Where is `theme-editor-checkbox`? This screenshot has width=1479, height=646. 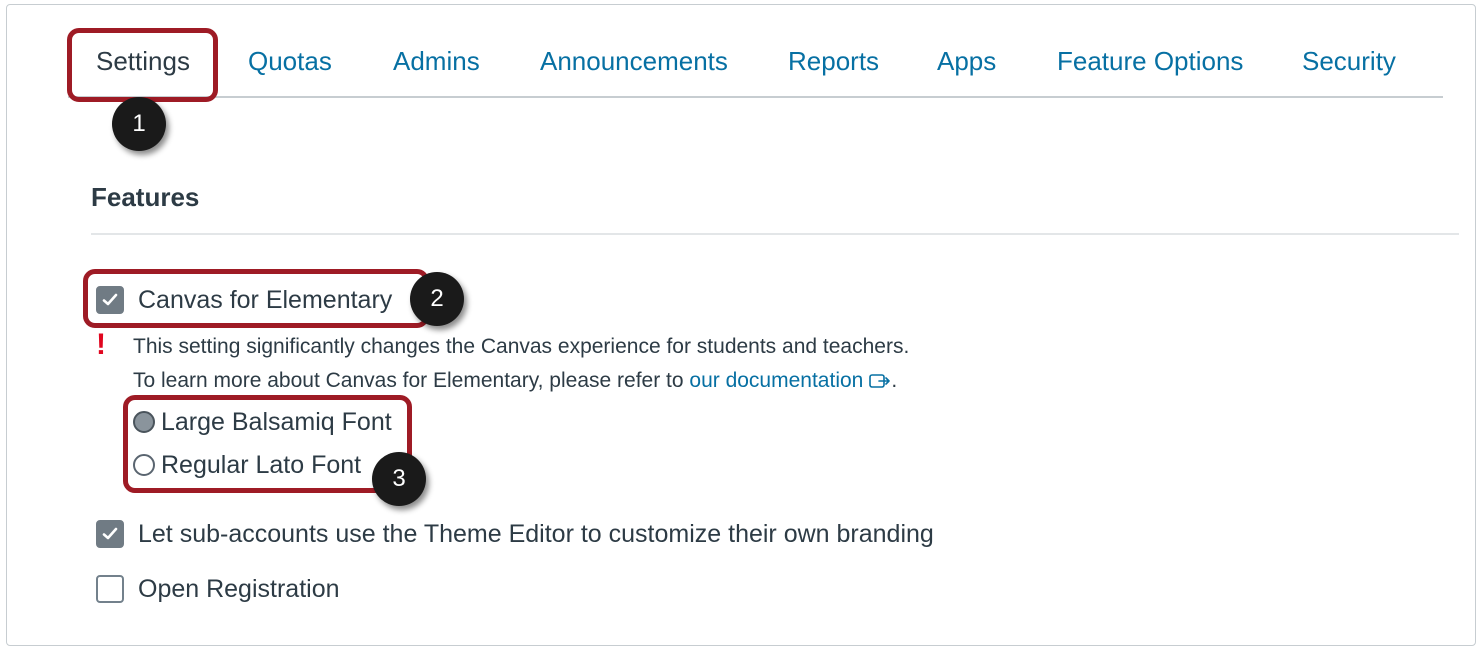
theme-editor-checkbox is located at coordinates (110, 534).